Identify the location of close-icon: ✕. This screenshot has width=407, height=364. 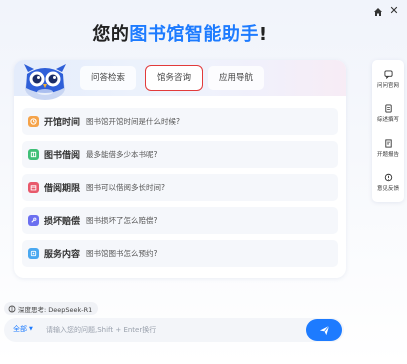
(394, 10).